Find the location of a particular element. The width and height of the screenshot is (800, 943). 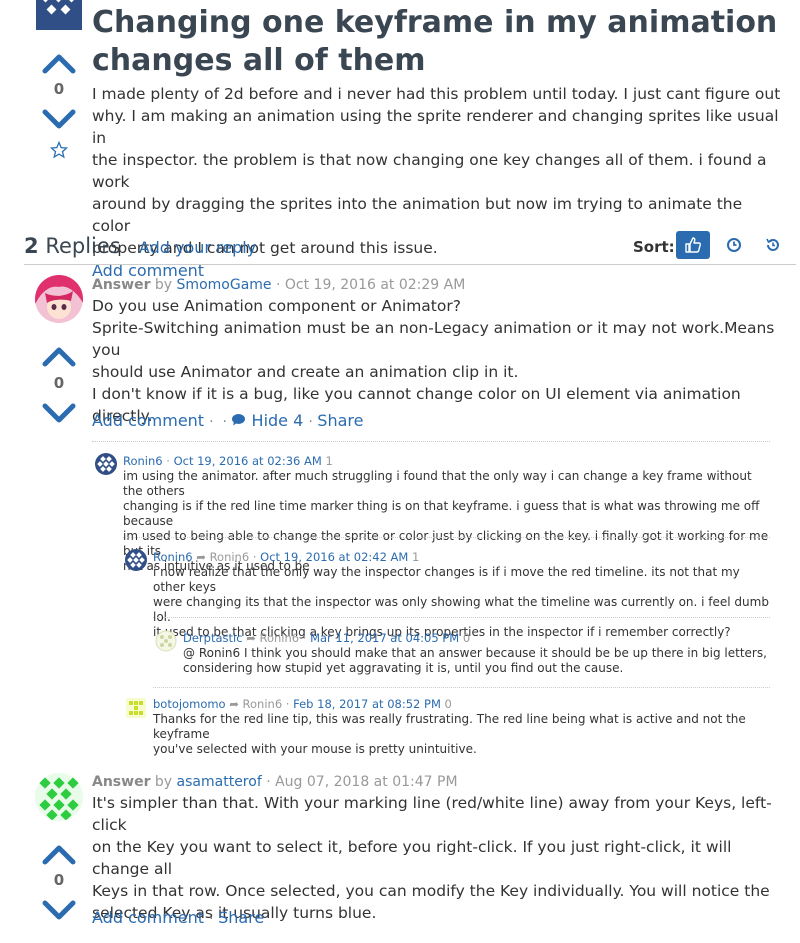

answer-1-avatar is located at coordinates (59, 299).